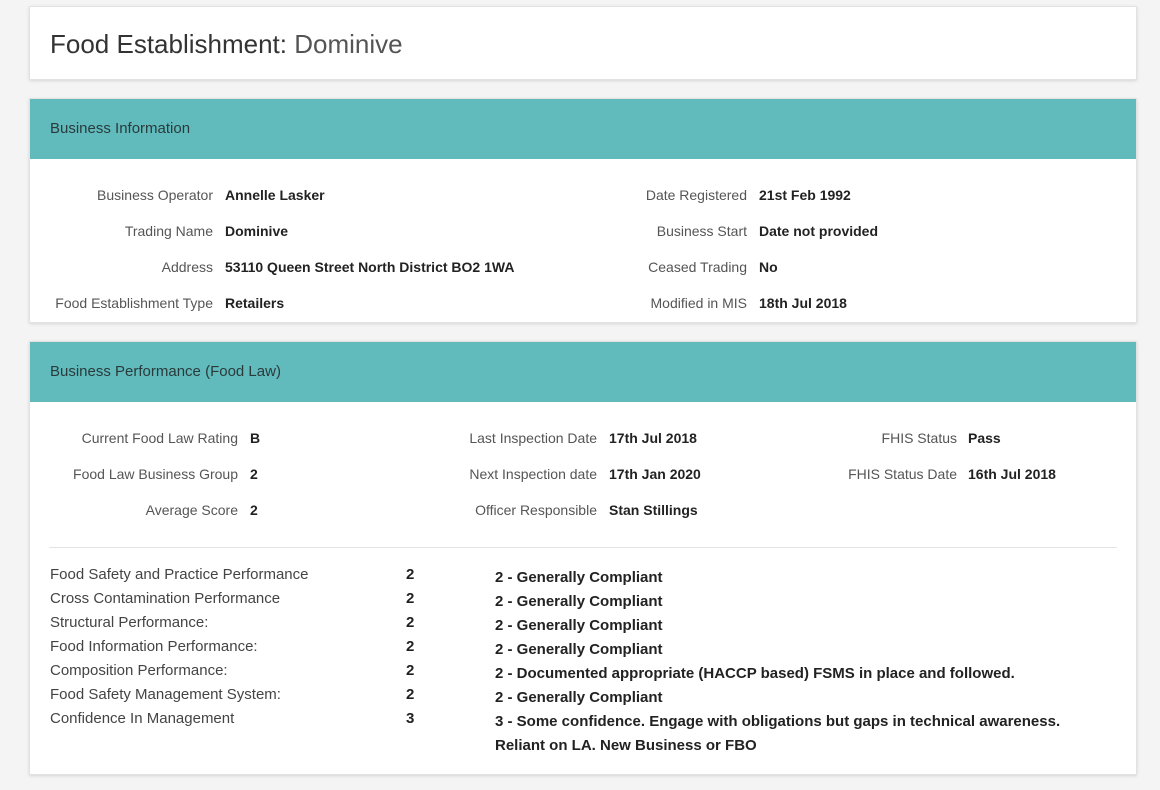  What do you see at coordinates (155, 195) in the screenshot?
I see `field-label: Business Operator` at bounding box center [155, 195].